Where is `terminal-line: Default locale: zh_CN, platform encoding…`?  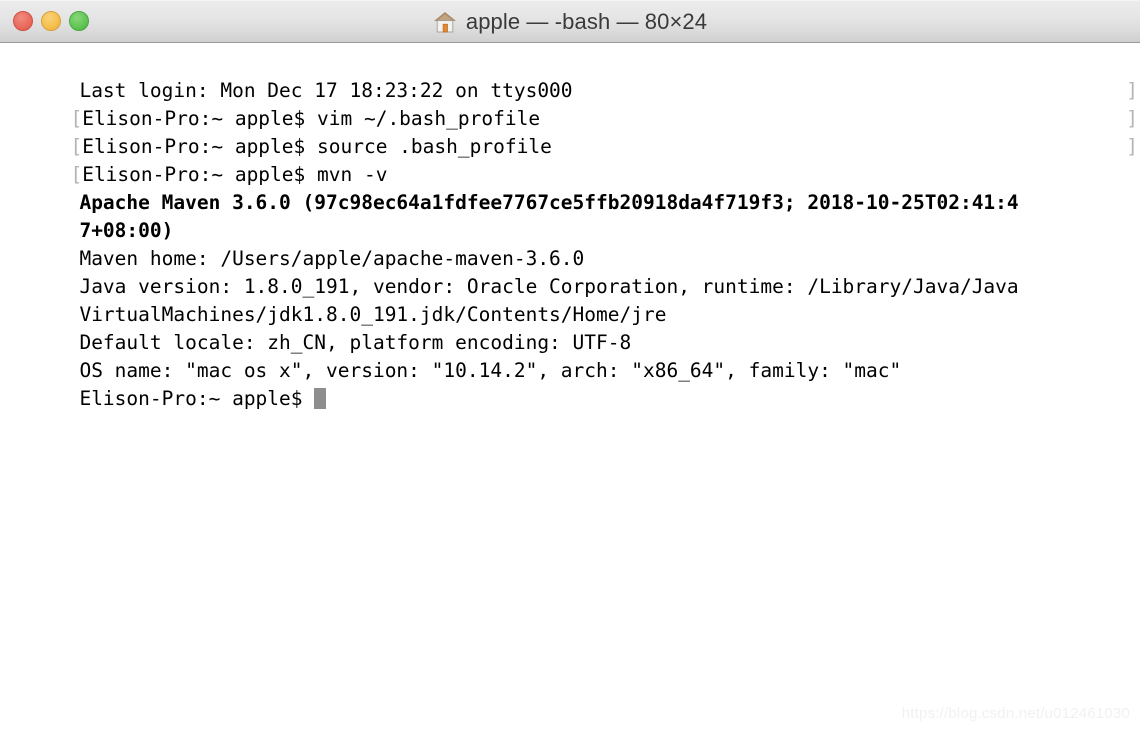 terminal-line: Default locale: zh_CN, platform encoding… is located at coordinates (570, 327).